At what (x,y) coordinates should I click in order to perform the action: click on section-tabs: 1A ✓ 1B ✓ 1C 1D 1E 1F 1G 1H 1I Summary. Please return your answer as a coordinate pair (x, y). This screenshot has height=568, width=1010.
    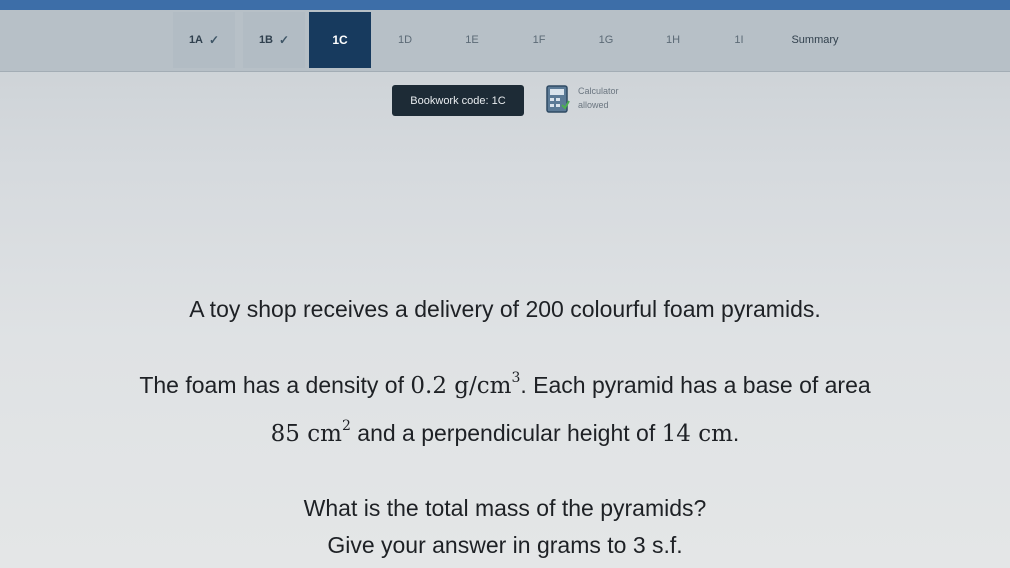
    Looking at the image, I should click on (505, 41).